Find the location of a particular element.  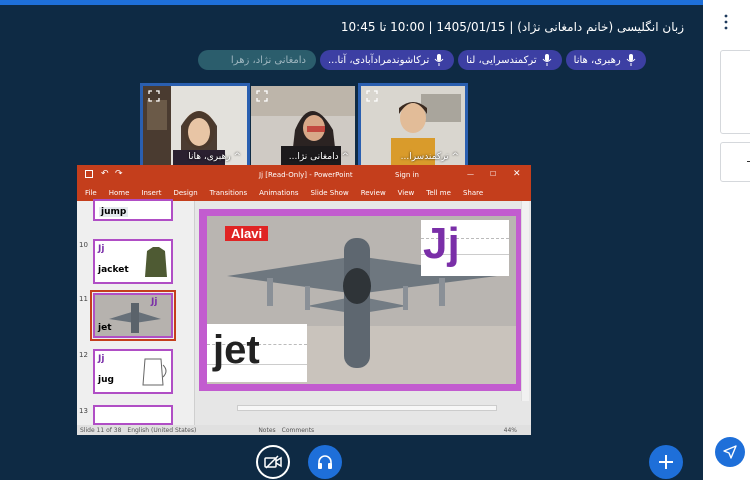

camera-off-icon is located at coordinates (273, 462).